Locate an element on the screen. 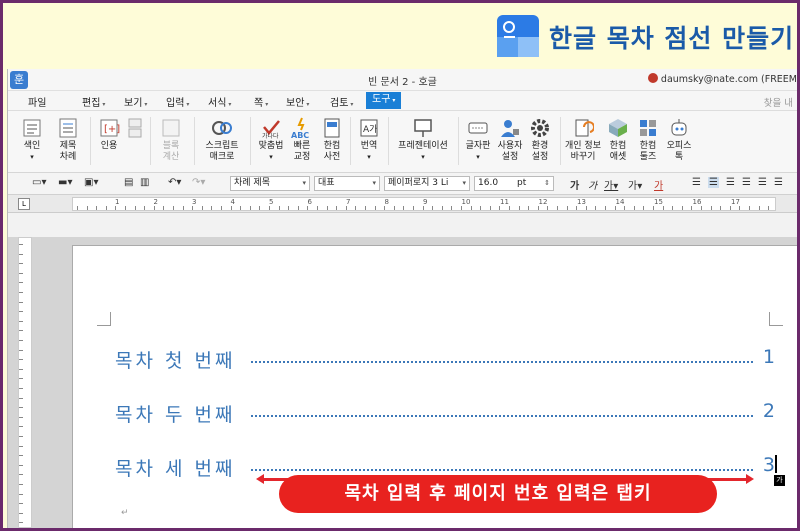 Image resolution: width=800 pixels, height=531 pixels. spellcheck-icon: 가나다 is located at coordinates (271, 129).